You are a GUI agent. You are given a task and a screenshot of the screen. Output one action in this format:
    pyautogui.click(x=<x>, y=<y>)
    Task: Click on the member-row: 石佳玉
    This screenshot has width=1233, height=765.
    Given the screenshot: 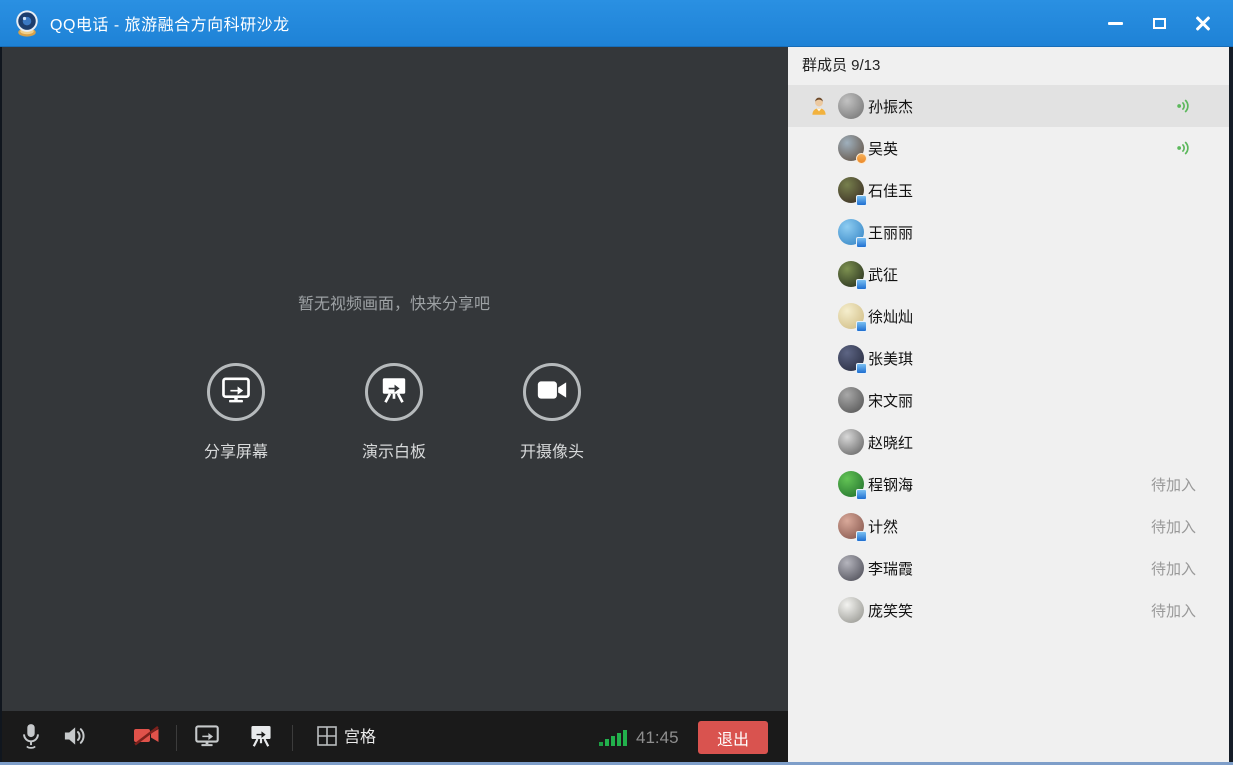 What is the action you would take?
    pyautogui.click(x=1010, y=190)
    